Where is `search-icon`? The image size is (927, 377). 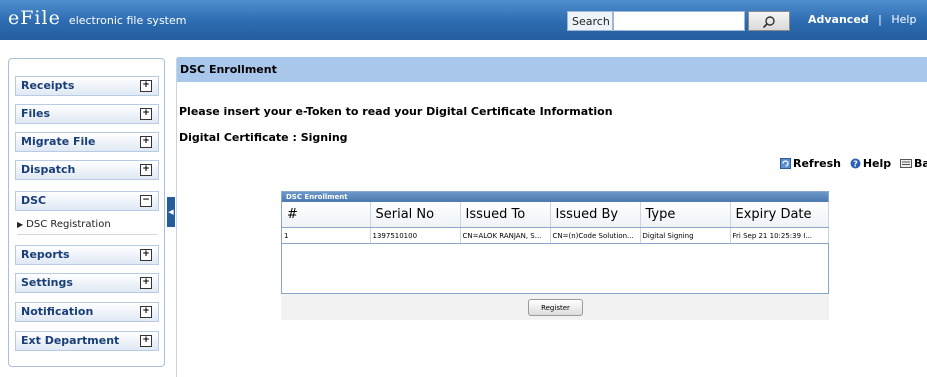
search-icon is located at coordinates (768, 22).